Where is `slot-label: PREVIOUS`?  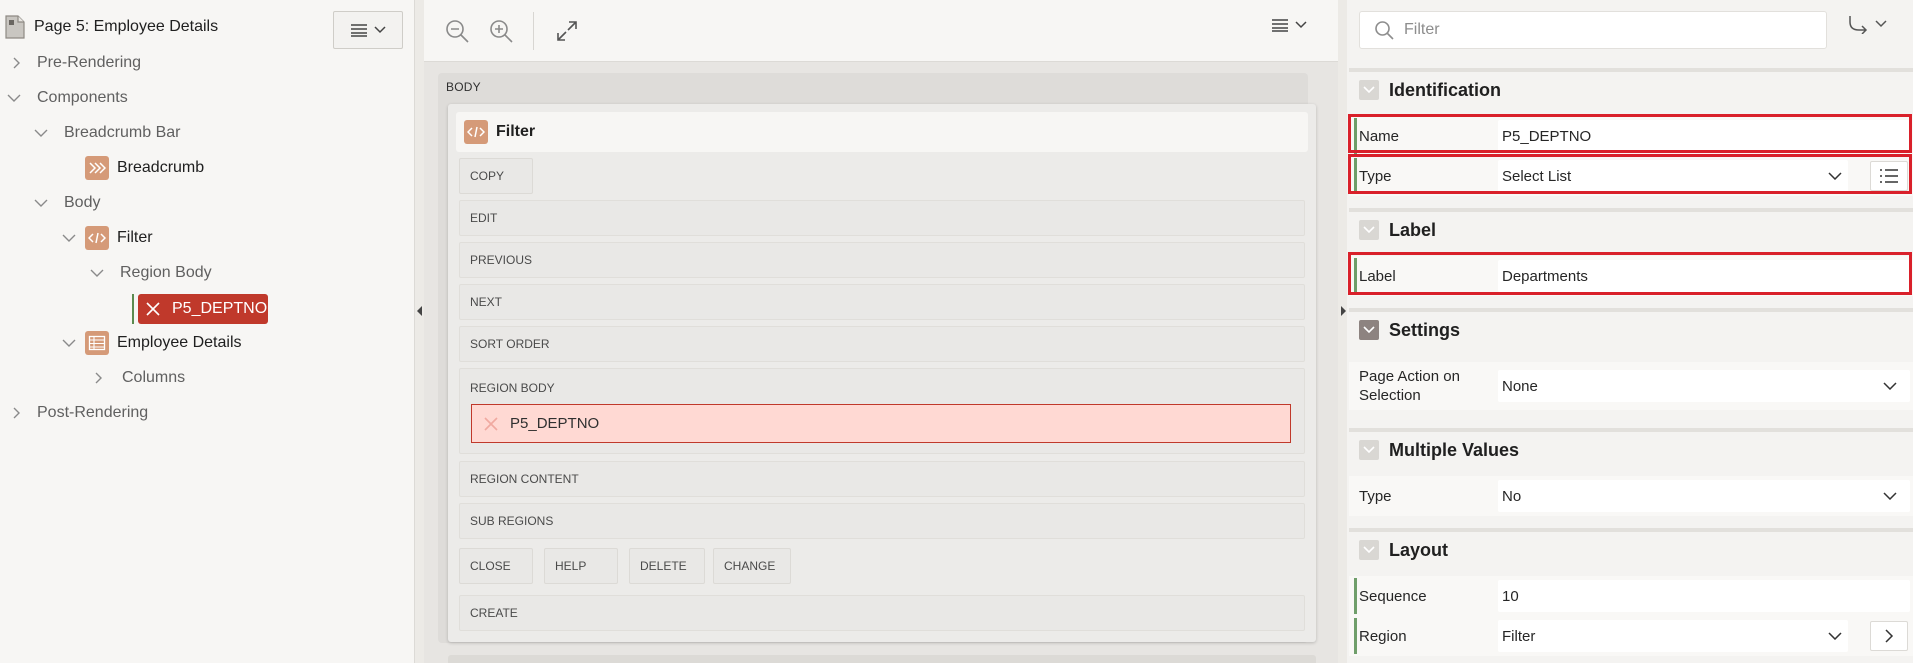
slot-label: PREVIOUS is located at coordinates (501, 260).